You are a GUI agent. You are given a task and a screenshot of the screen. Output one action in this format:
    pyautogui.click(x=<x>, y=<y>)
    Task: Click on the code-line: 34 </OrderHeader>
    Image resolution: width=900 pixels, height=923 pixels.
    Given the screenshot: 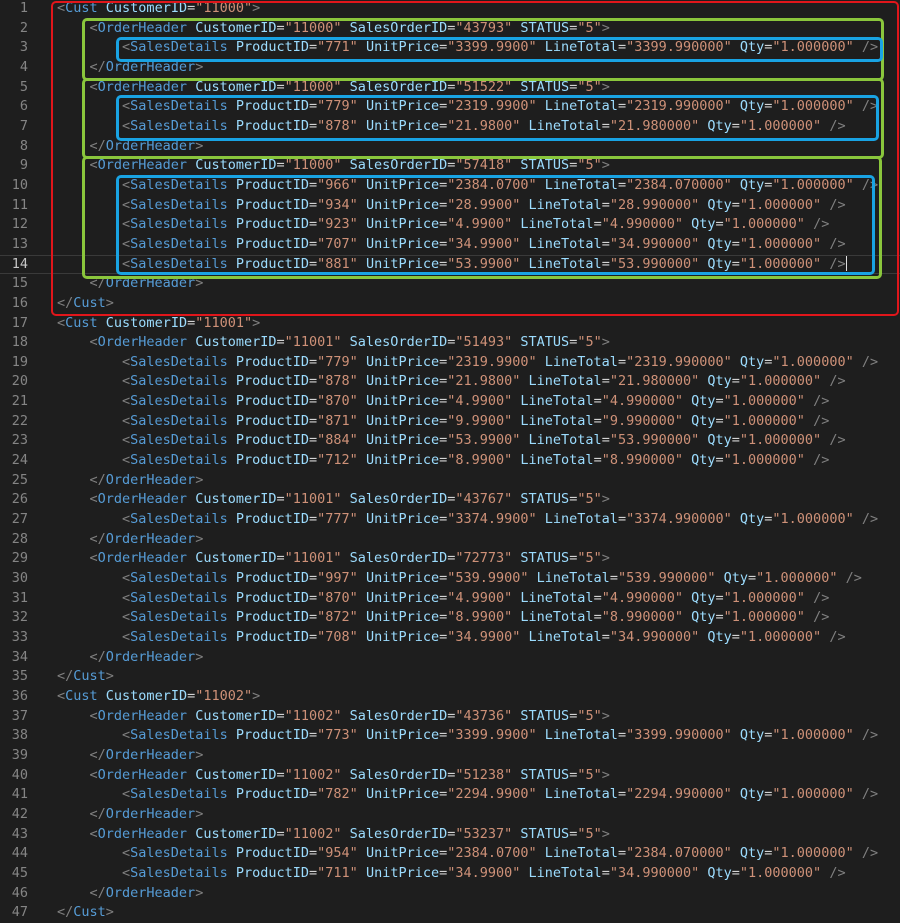 What is the action you would take?
    pyautogui.click(x=450, y=658)
    